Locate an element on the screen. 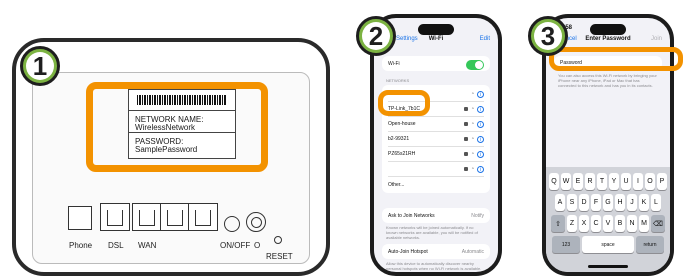 The width and height of the screenshot is (690, 278). key-d: D is located at coordinates (584, 202).